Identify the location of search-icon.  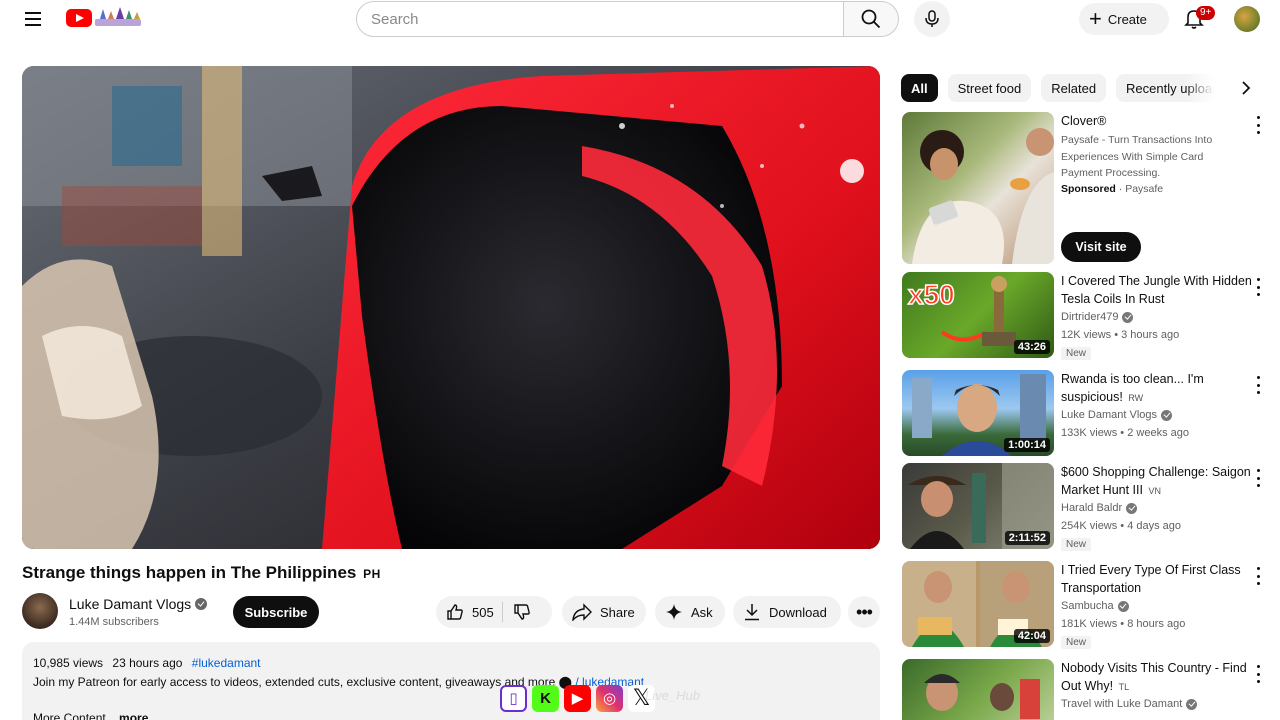
(871, 19).